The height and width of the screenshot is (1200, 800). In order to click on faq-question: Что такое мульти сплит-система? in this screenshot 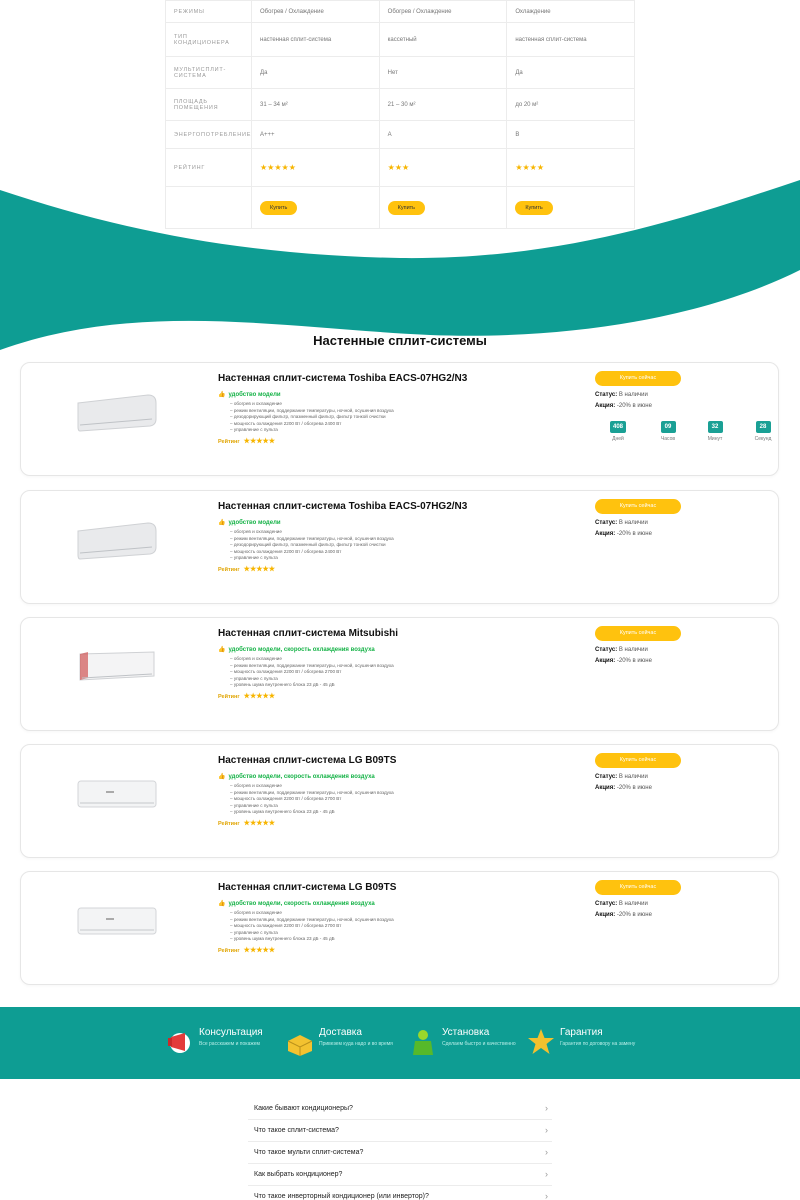, I will do `click(309, 1152)`.